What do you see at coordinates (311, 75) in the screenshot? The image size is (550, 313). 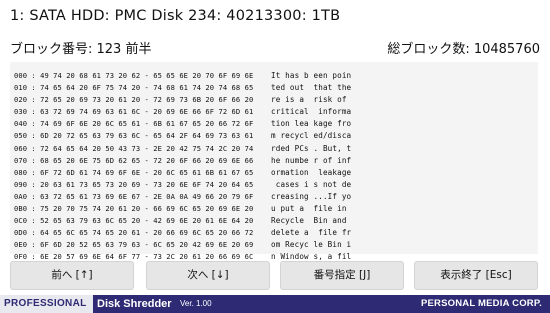 I see `ascii-line: It has b een poin` at bounding box center [311, 75].